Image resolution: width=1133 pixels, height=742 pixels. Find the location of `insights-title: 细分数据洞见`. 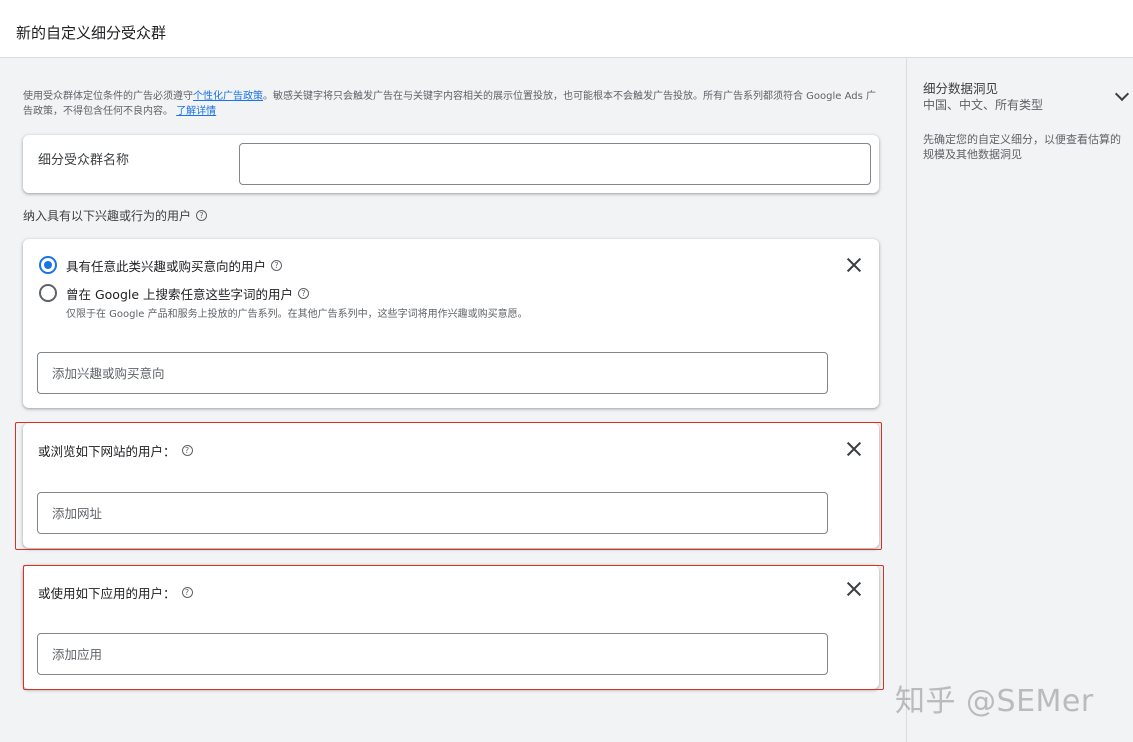

insights-title: 细分数据洞见 is located at coordinates (961, 88).